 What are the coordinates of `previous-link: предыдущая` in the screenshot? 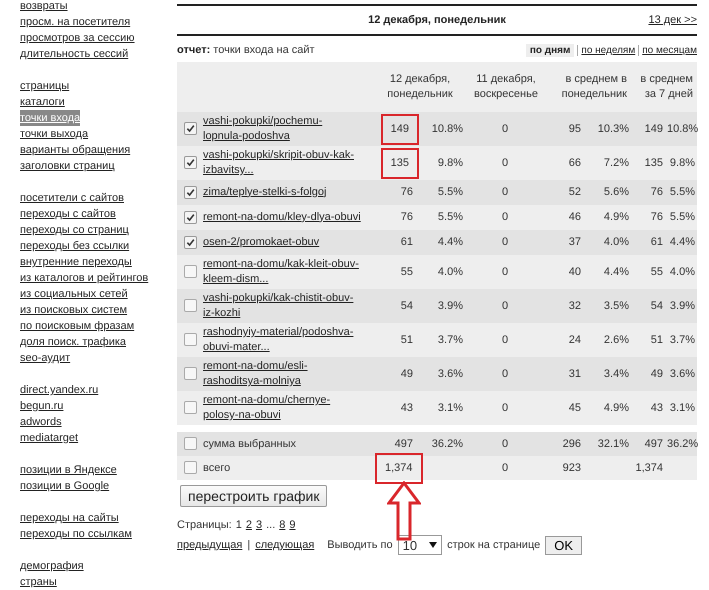 It's located at (209, 545).